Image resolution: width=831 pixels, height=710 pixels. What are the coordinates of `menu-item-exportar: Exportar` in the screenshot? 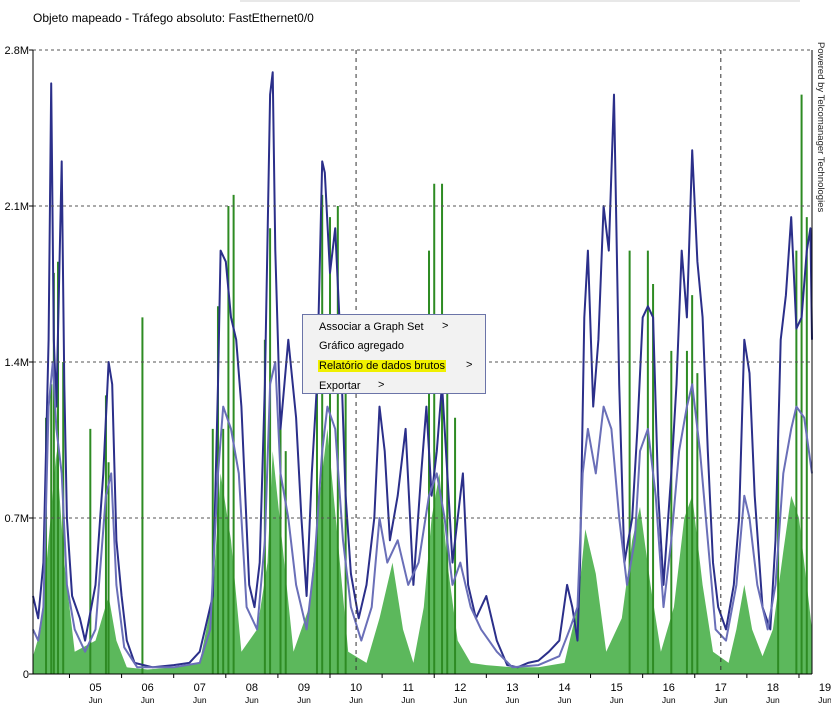 It's located at (340, 386).